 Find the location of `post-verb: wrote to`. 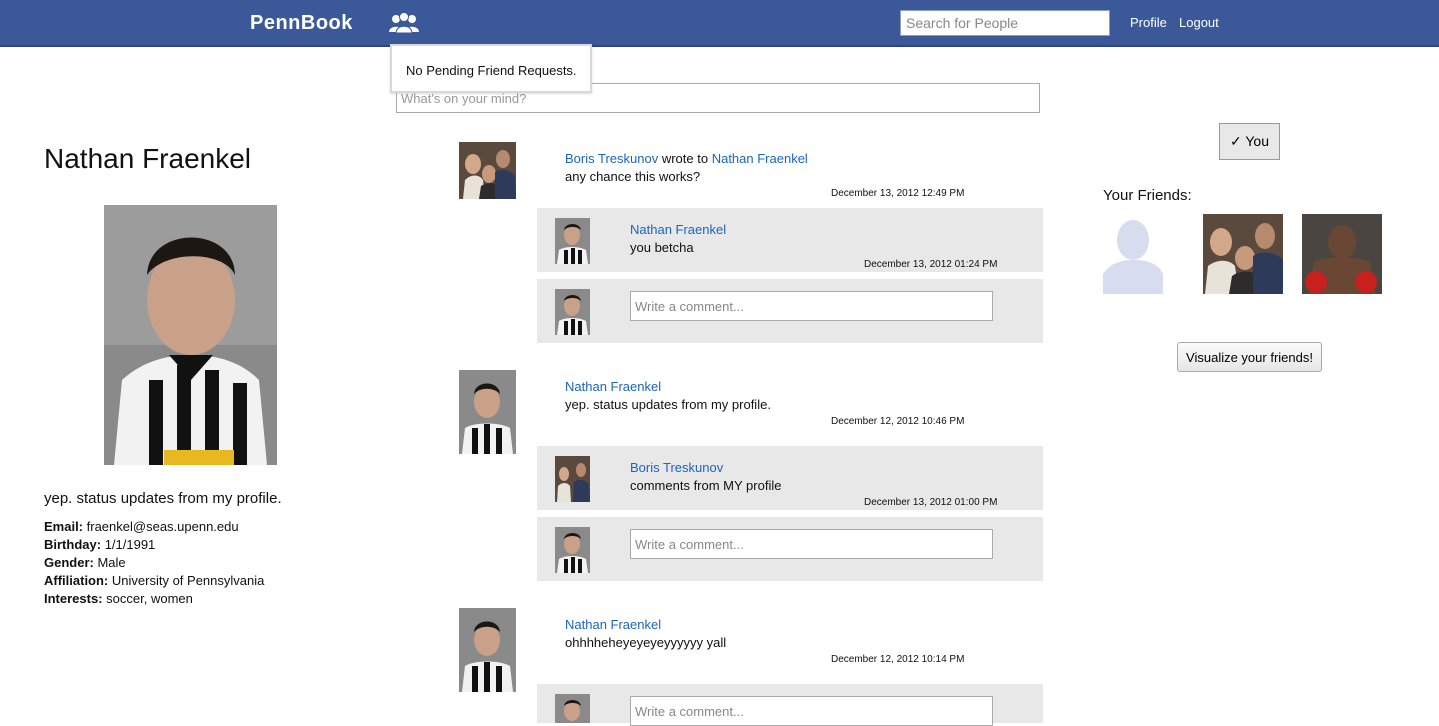

post-verb: wrote to is located at coordinates (685, 158).